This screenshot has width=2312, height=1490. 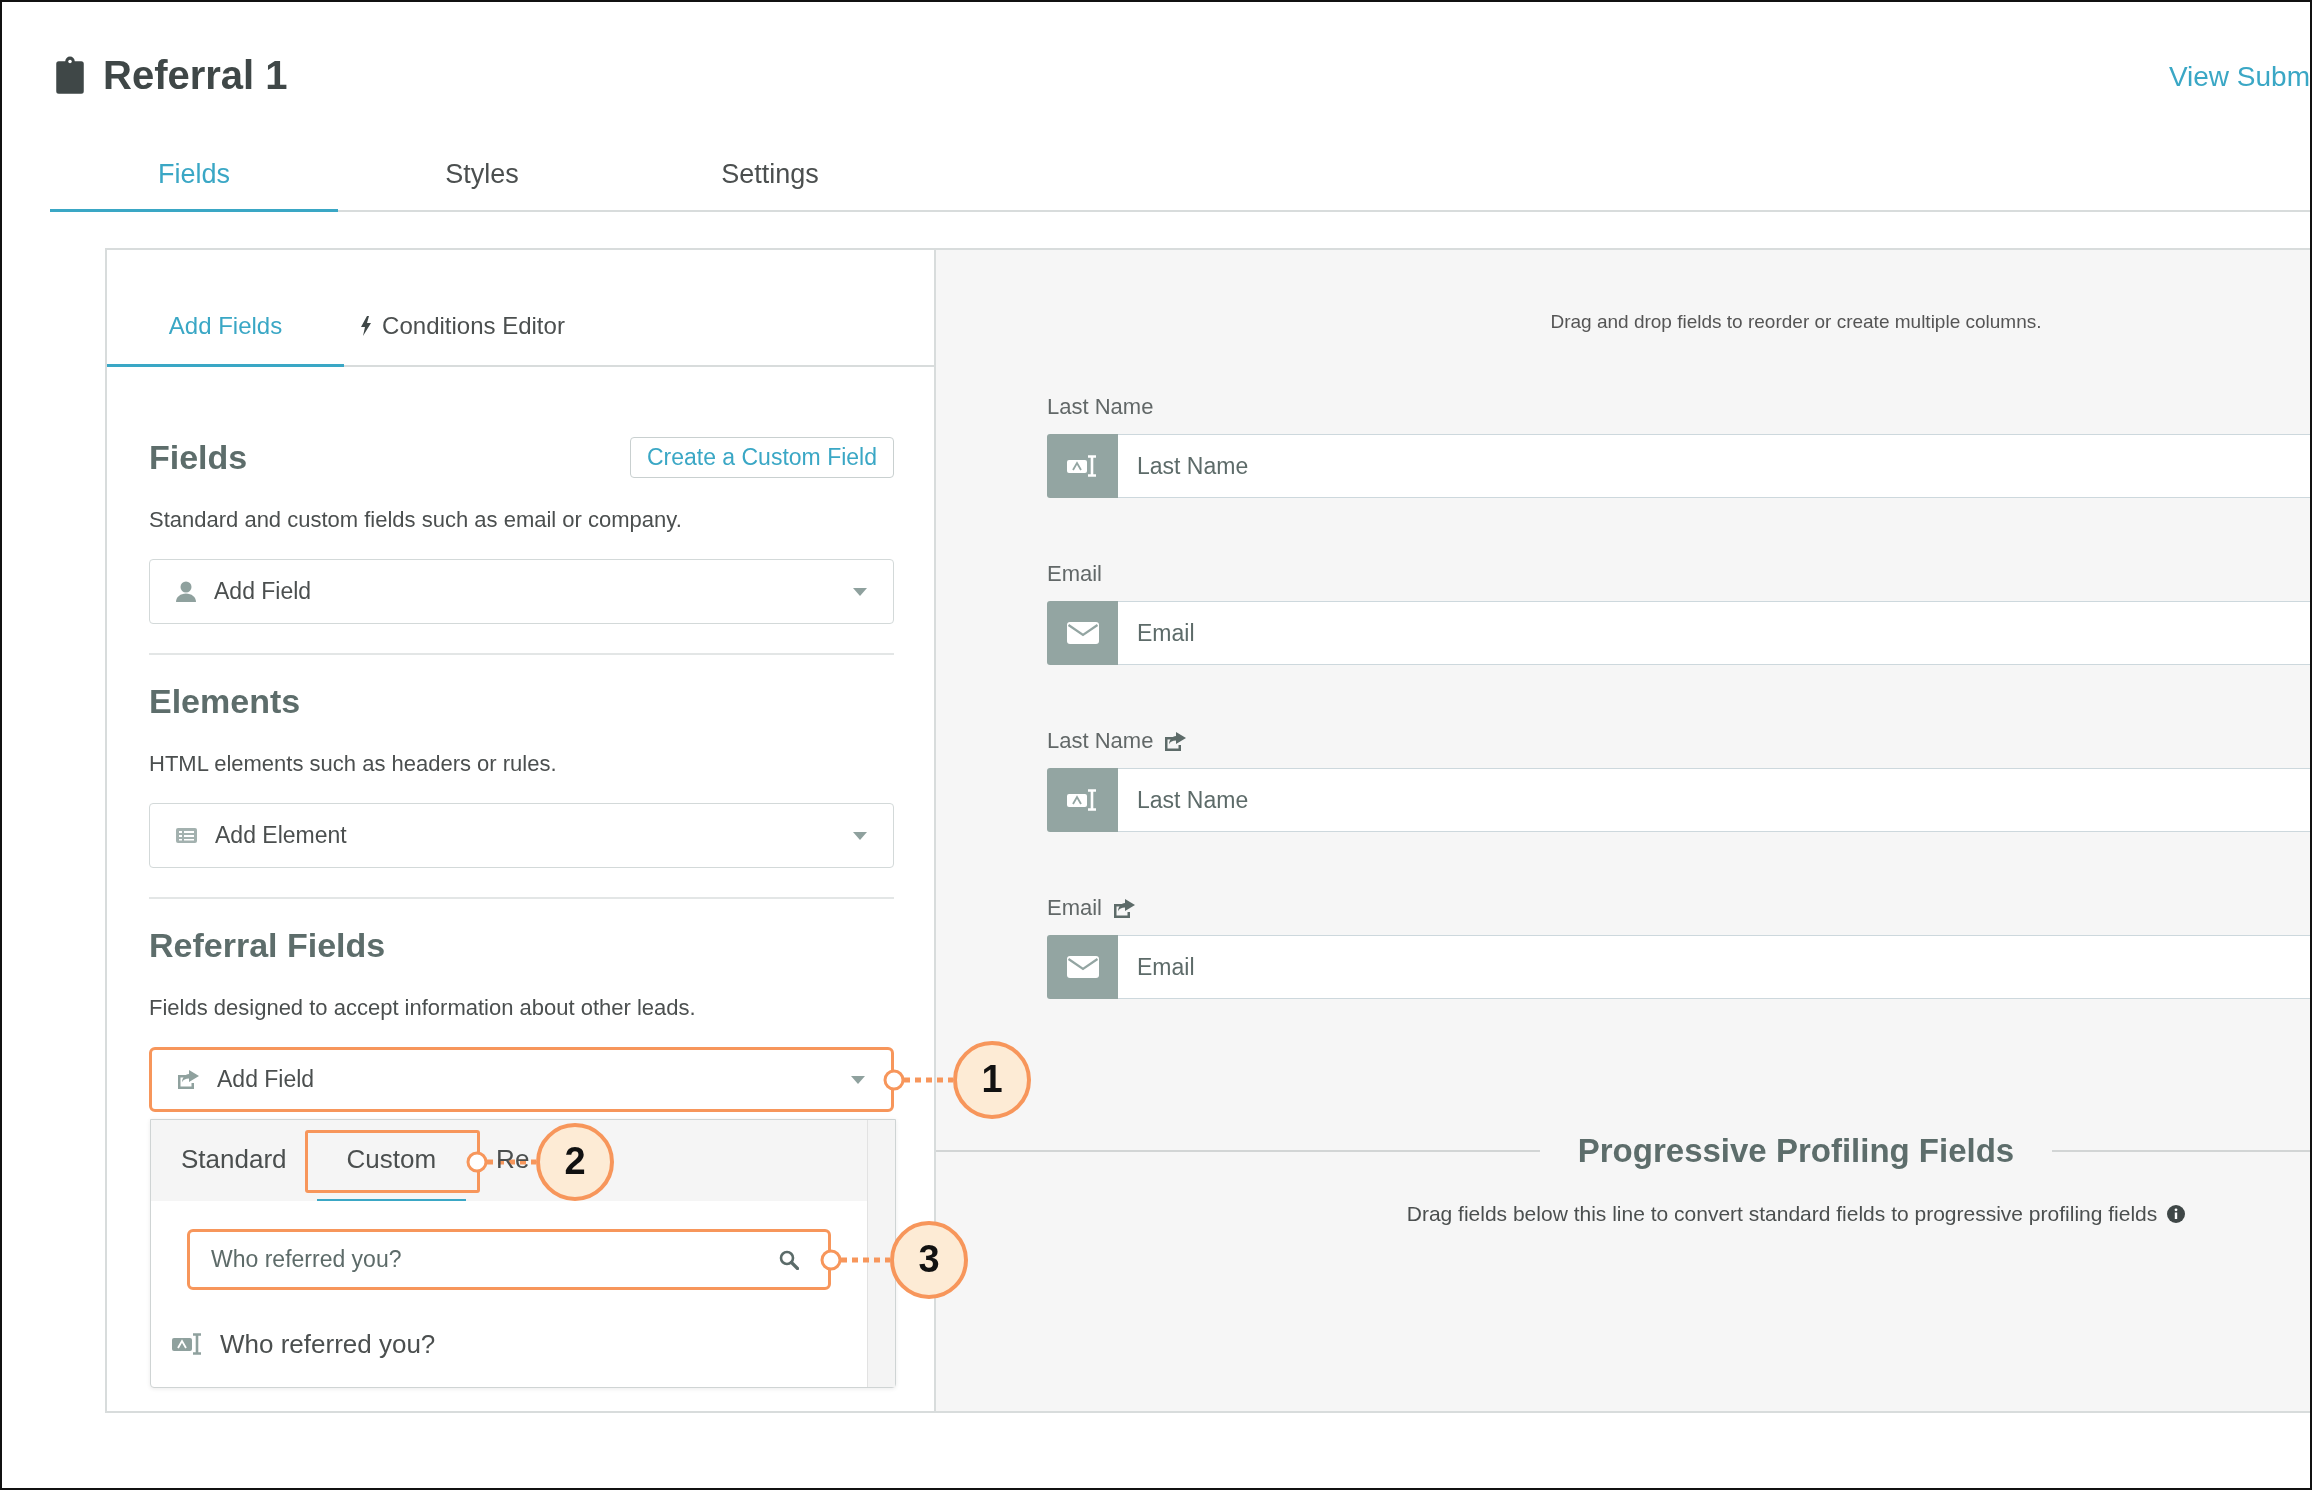 I want to click on callout-number: 2, so click(x=575, y=1161).